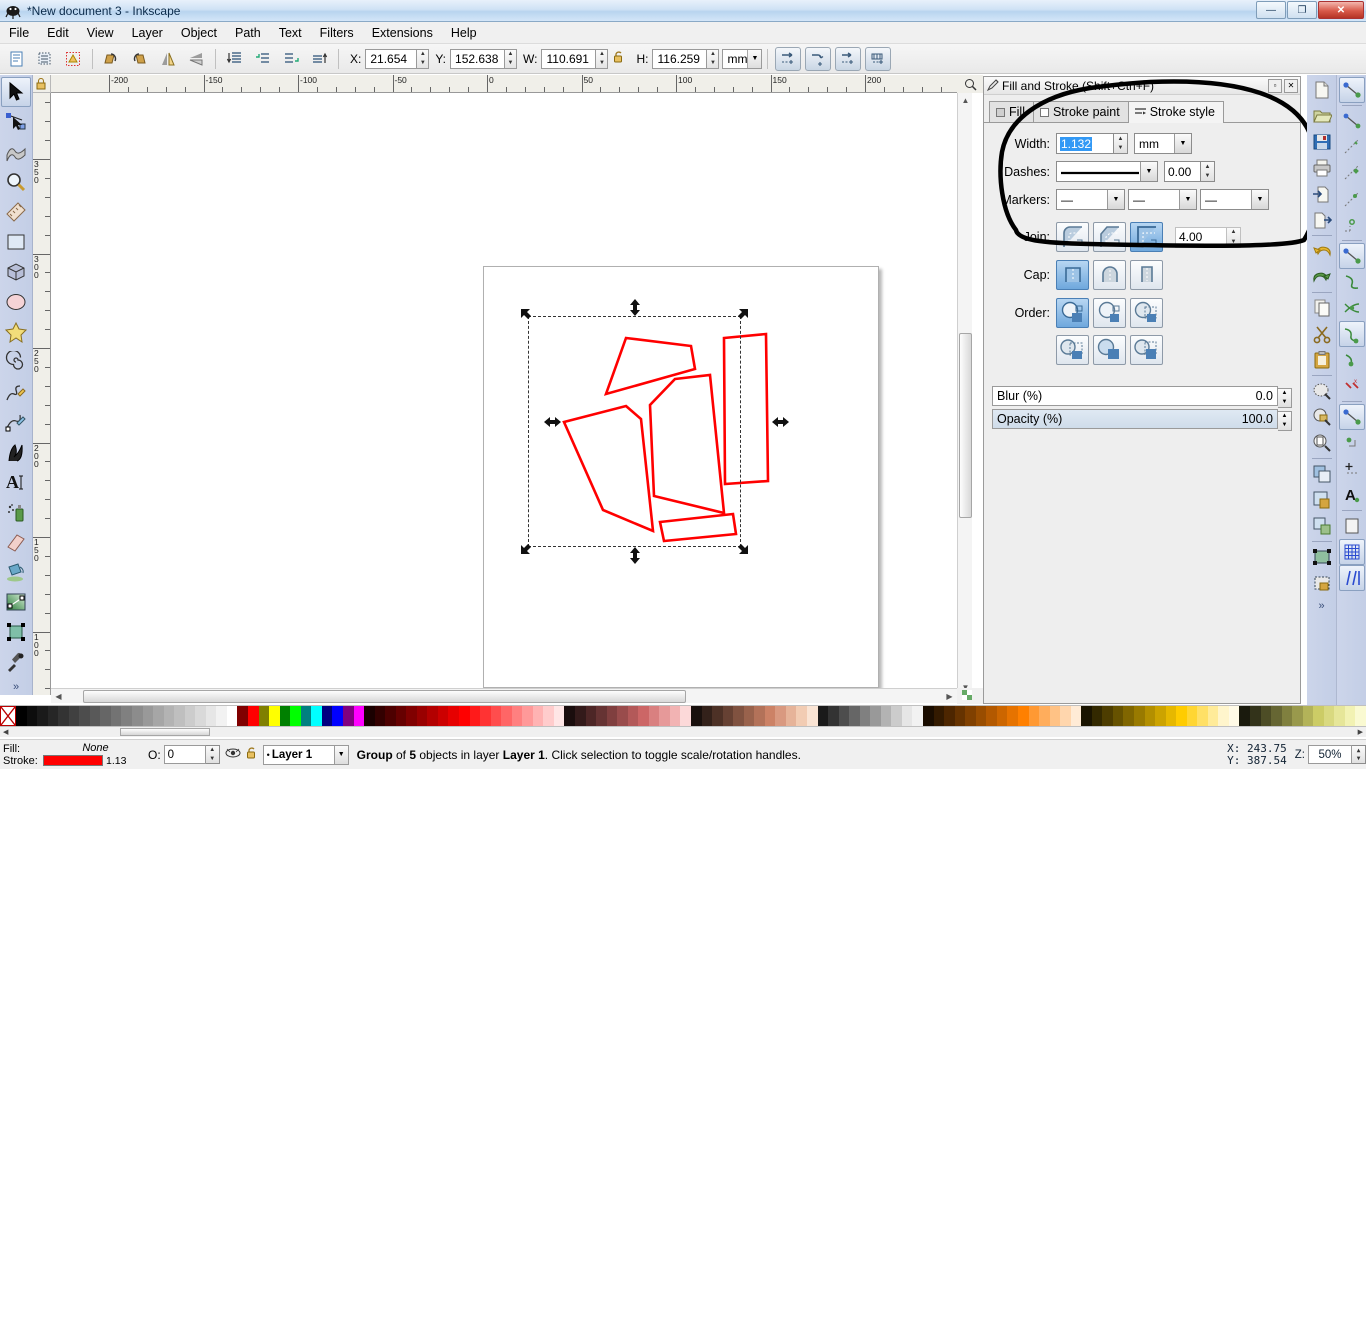 The height and width of the screenshot is (1326, 1366). What do you see at coordinates (1109, 313) in the screenshot?
I see `order-fill-stroke-markers-button` at bounding box center [1109, 313].